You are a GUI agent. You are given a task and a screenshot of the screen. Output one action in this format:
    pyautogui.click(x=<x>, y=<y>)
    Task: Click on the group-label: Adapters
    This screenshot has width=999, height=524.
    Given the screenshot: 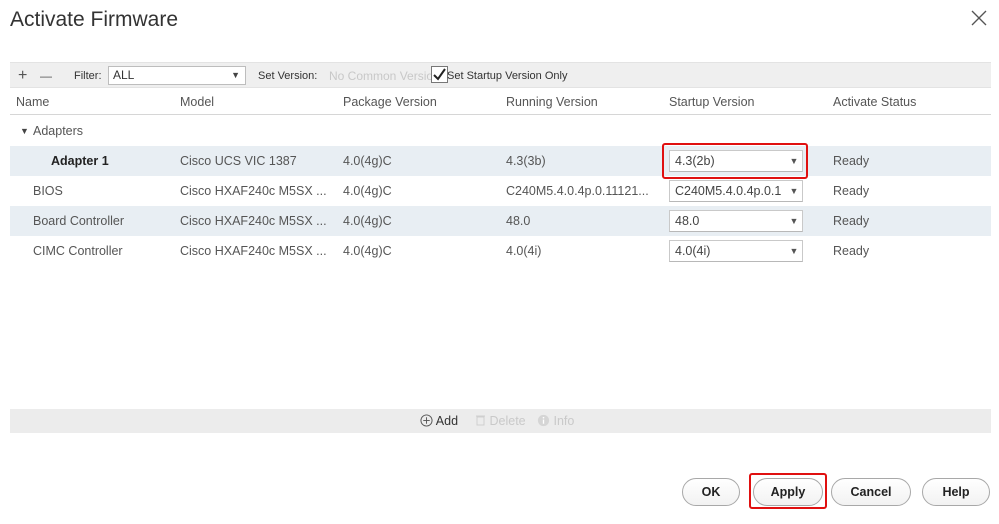 What is the action you would take?
    pyautogui.click(x=58, y=131)
    